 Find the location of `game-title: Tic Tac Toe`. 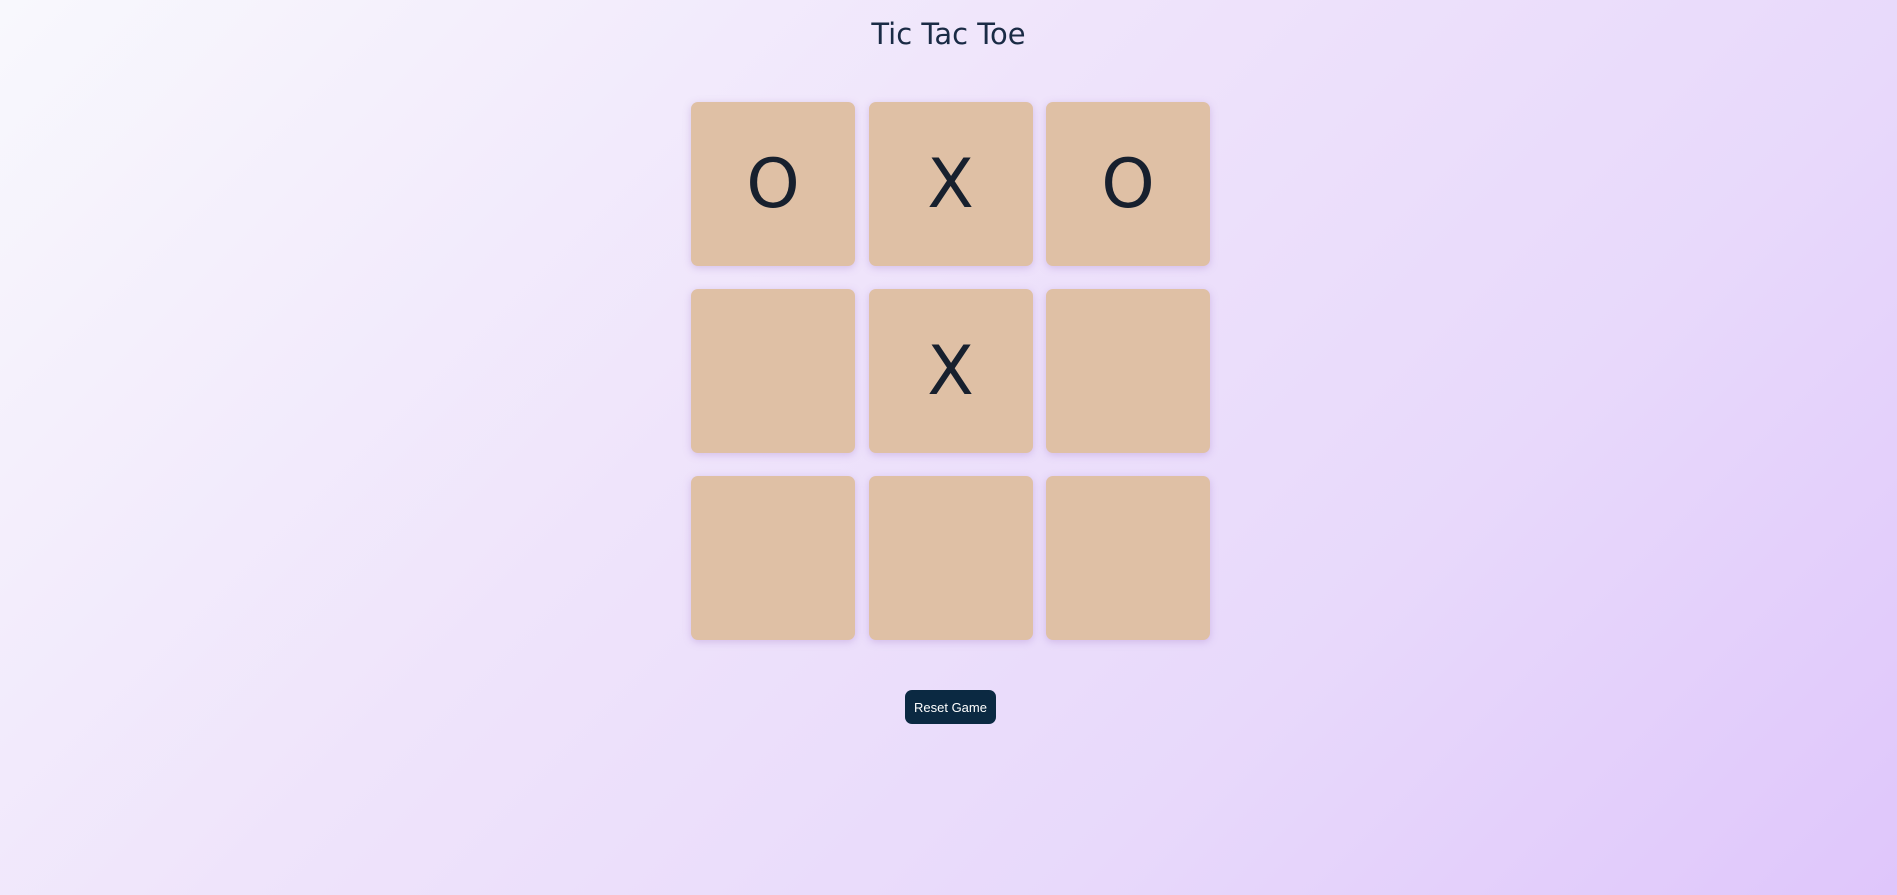

game-title: Tic Tac Toe is located at coordinates (948, 34).